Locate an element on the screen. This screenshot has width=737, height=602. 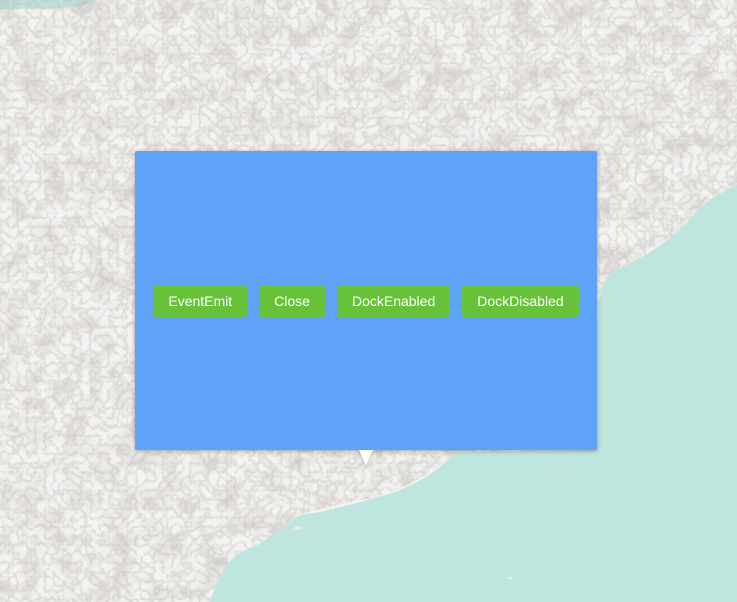
dock-enabled-button: DockEnabled is located at coordinates (393, 300).